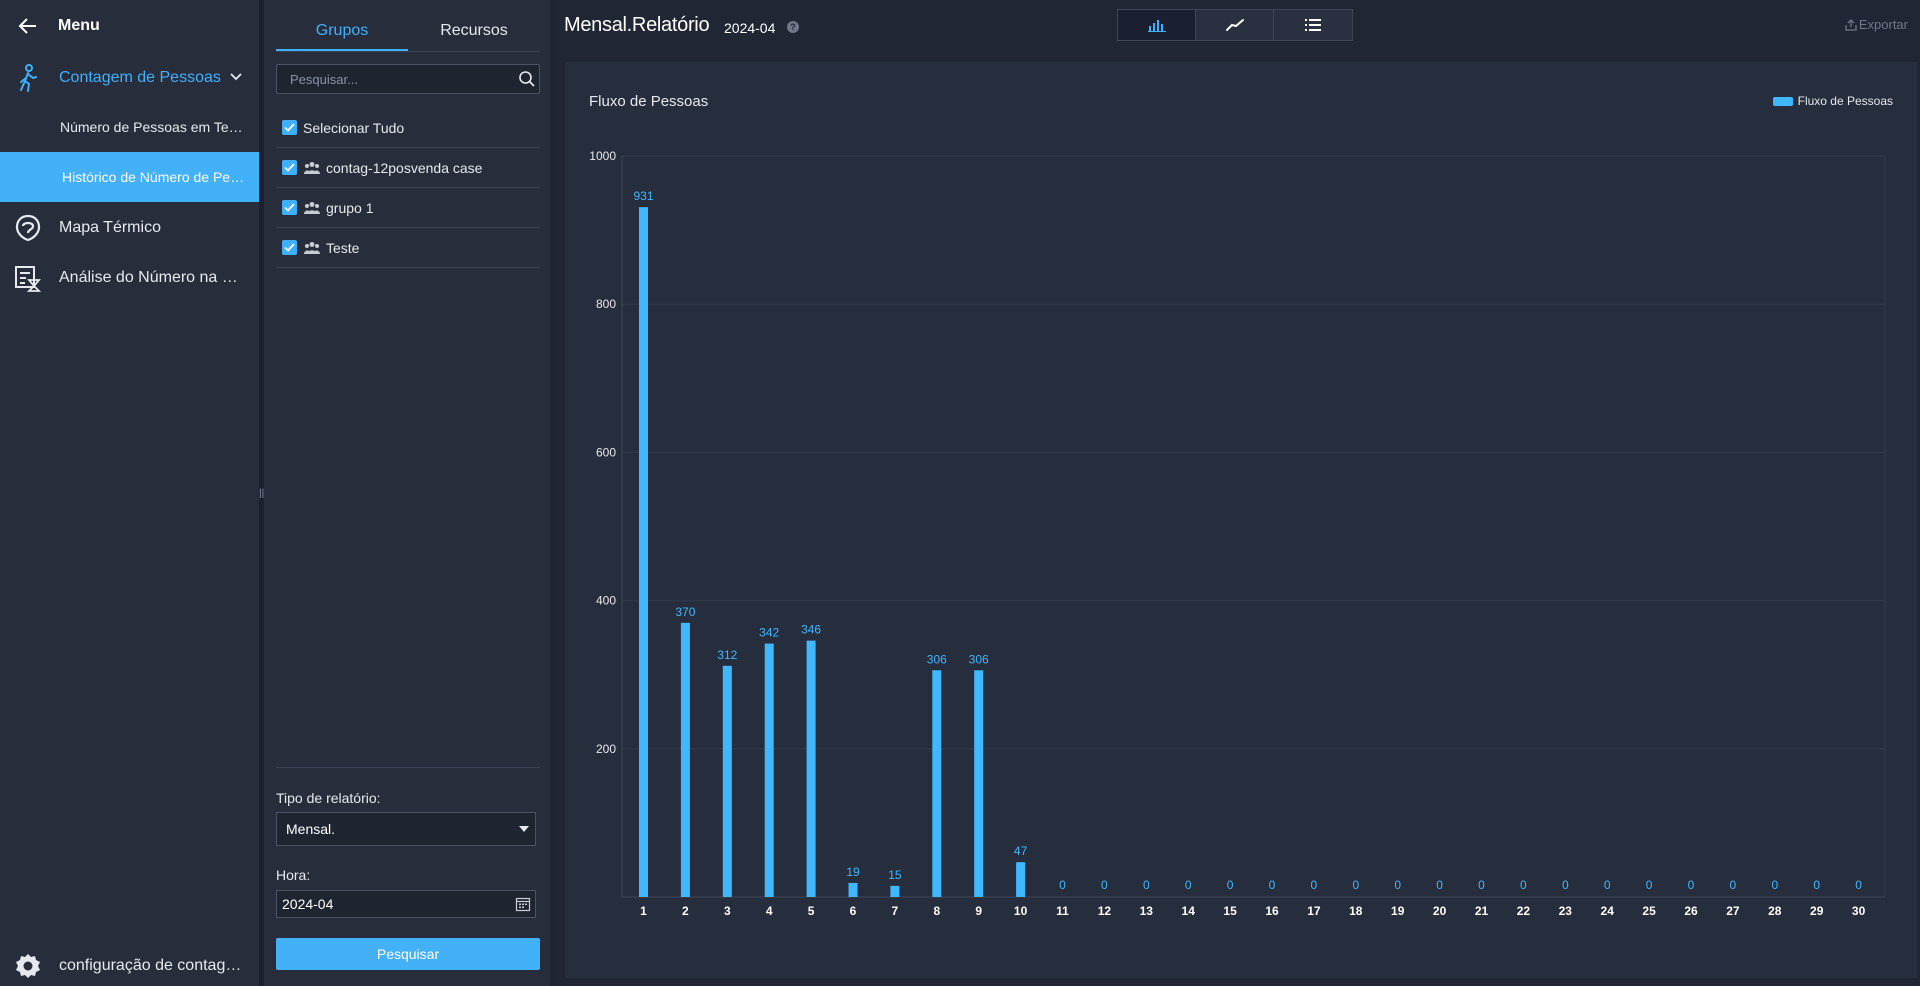  Describe the element at coordinates (1314, 911) in the screenshot. I see `x-tick-label: 17` at that location.